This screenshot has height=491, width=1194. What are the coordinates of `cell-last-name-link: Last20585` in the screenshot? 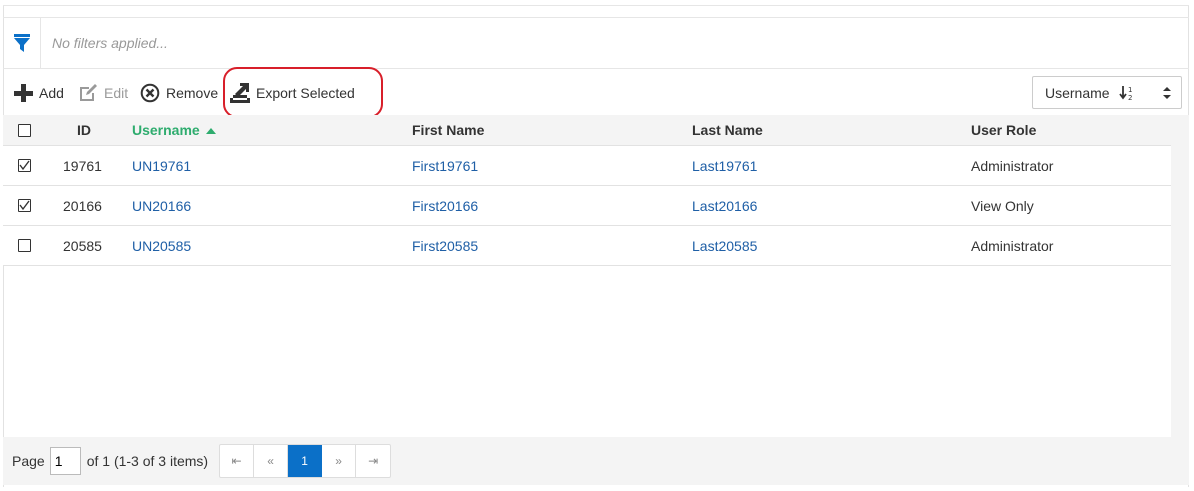 It's located at (724, 245).